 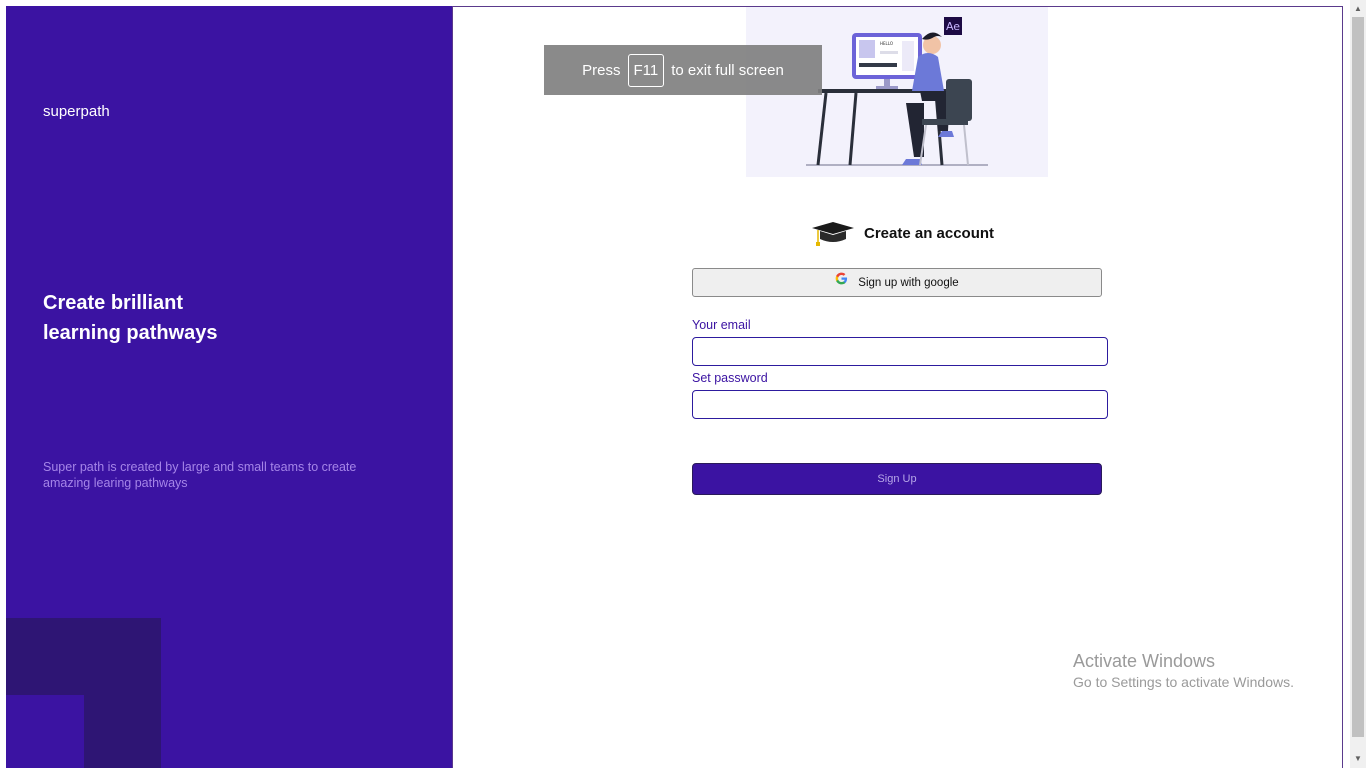 I want to click on password-label: Set password, so click(x=730, y=378).